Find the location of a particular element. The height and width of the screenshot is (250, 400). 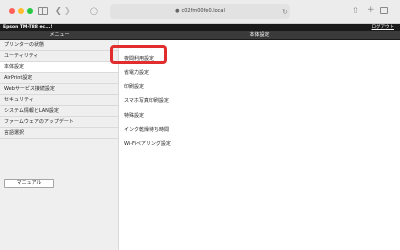

forward-icon: ❯ is located at coordinates (67, 11).